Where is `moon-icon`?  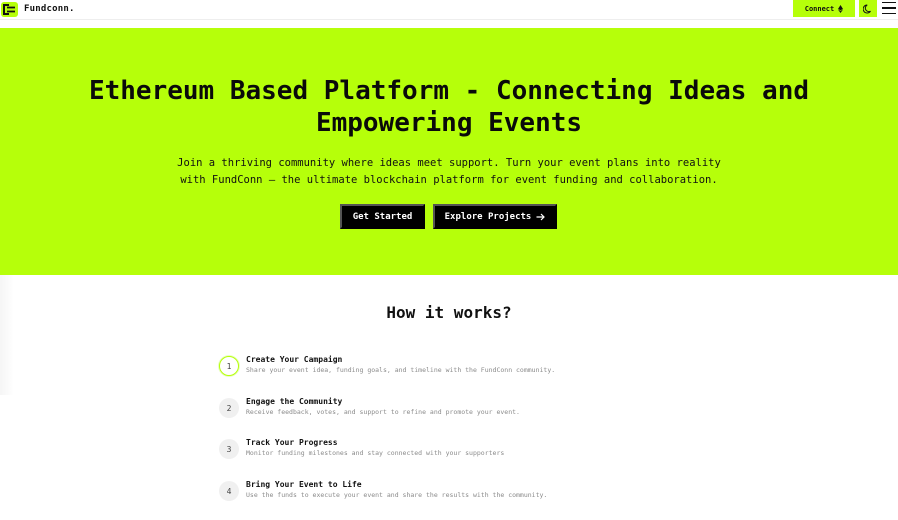
moon-icon is located at coordinates (867, 8).